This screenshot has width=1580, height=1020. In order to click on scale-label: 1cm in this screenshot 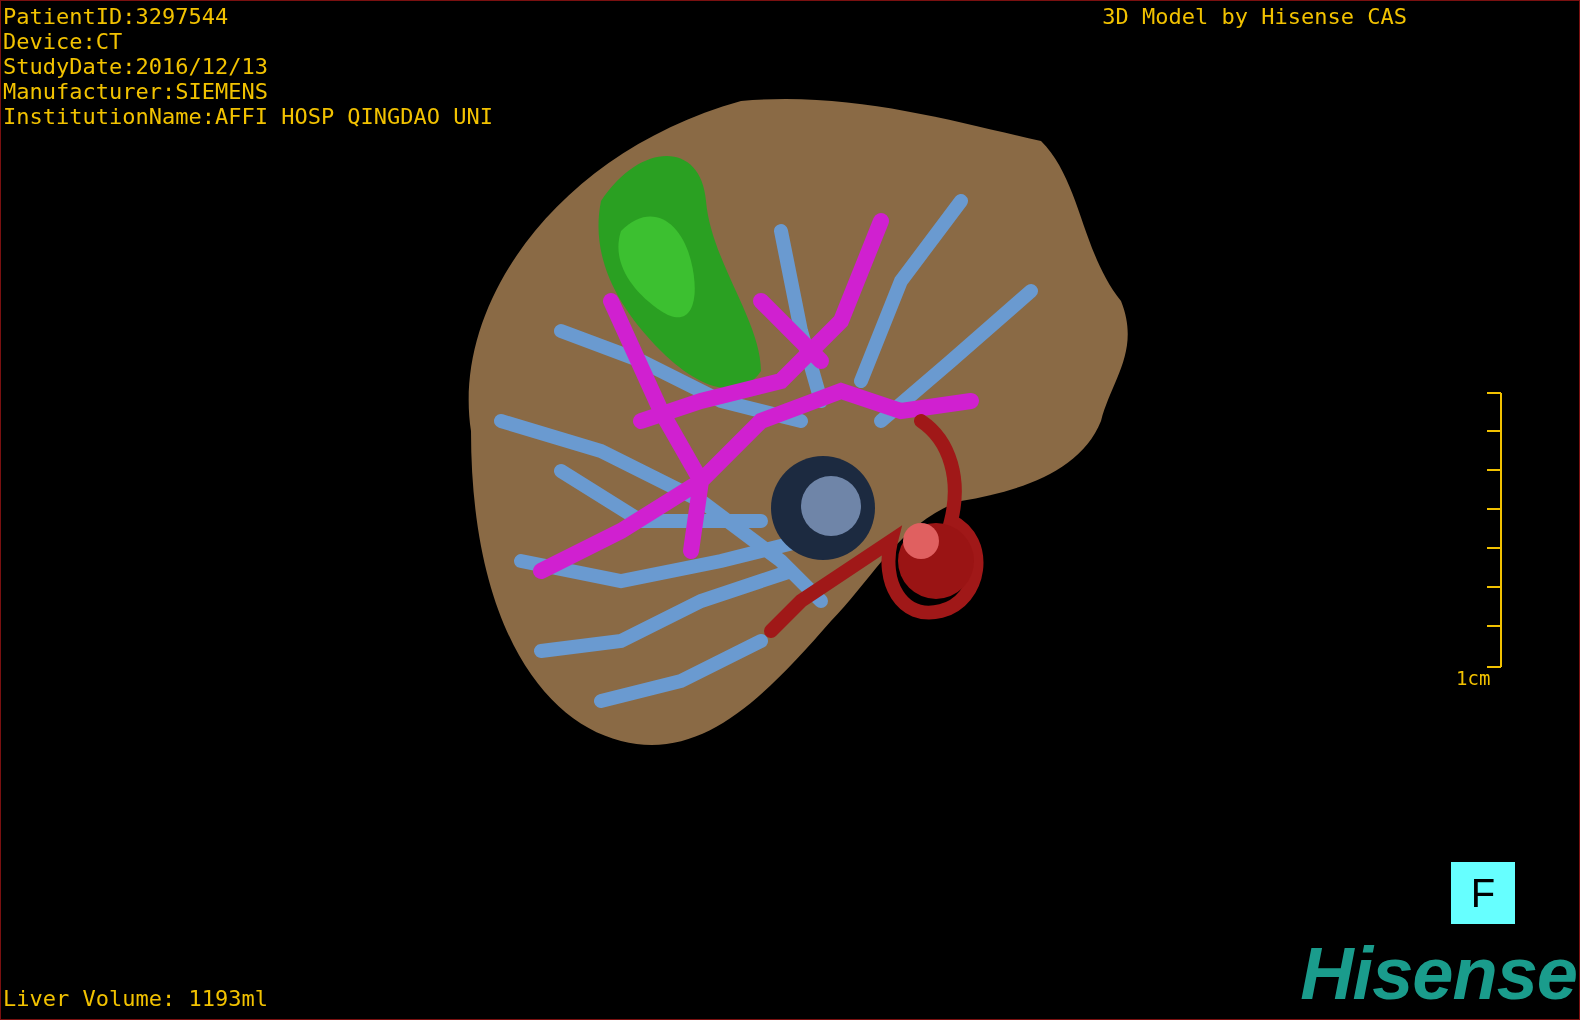, I will do `click(1473, 678)`.